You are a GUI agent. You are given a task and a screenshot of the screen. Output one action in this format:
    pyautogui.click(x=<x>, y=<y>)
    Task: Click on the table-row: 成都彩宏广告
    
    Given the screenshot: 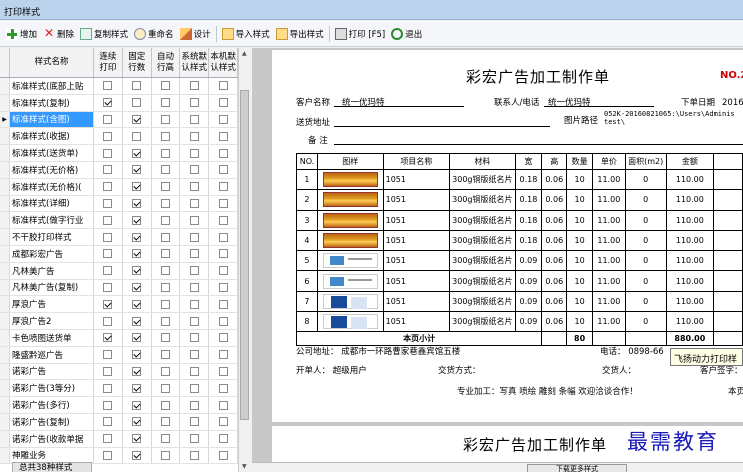 What is the action you would take?
    pyautogui.click(x=119, y=254)
    